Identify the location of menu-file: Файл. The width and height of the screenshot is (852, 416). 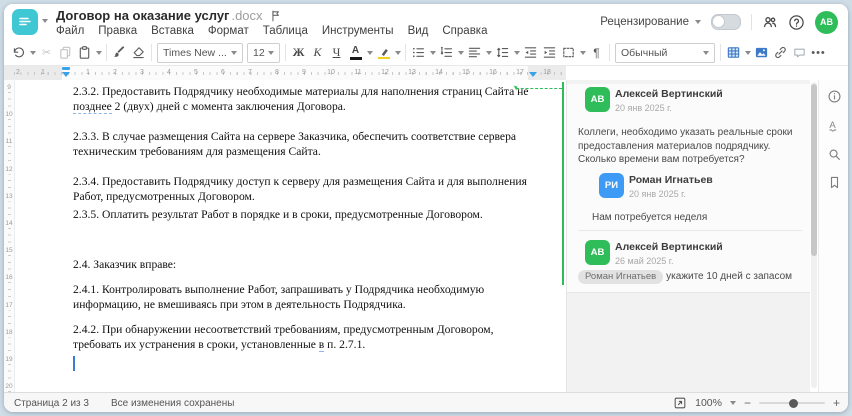
(70, 31).